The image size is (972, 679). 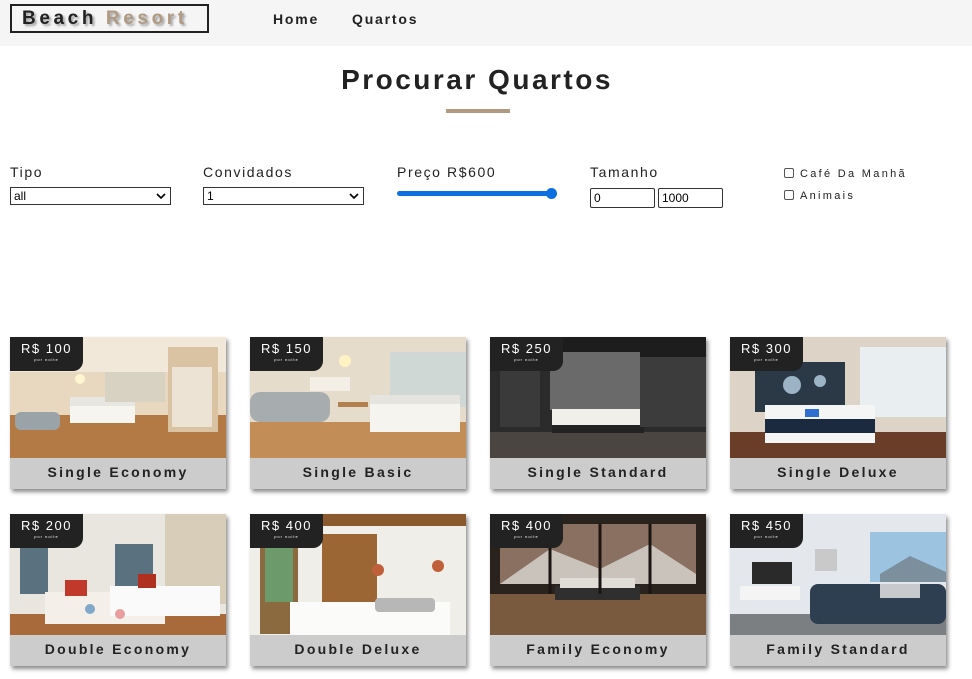 I want to click on price-slider, so click(x=477, y=194).